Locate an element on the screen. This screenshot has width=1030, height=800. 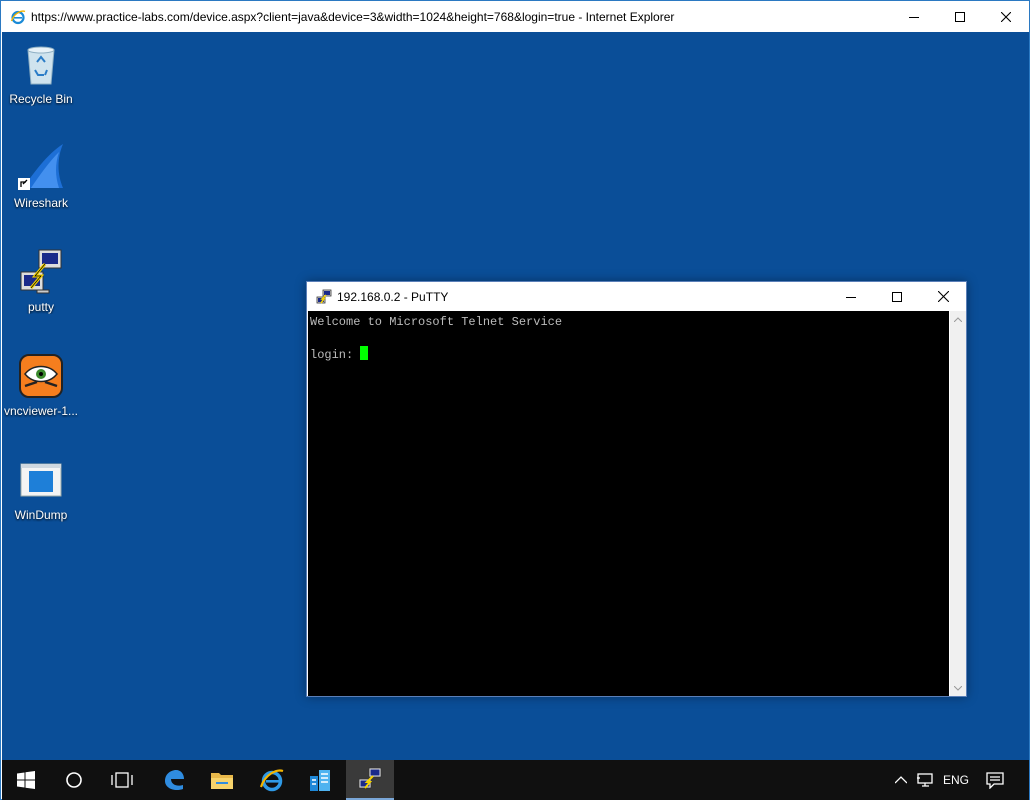
putty-taskbar-button is located at coordinates (370, 780).